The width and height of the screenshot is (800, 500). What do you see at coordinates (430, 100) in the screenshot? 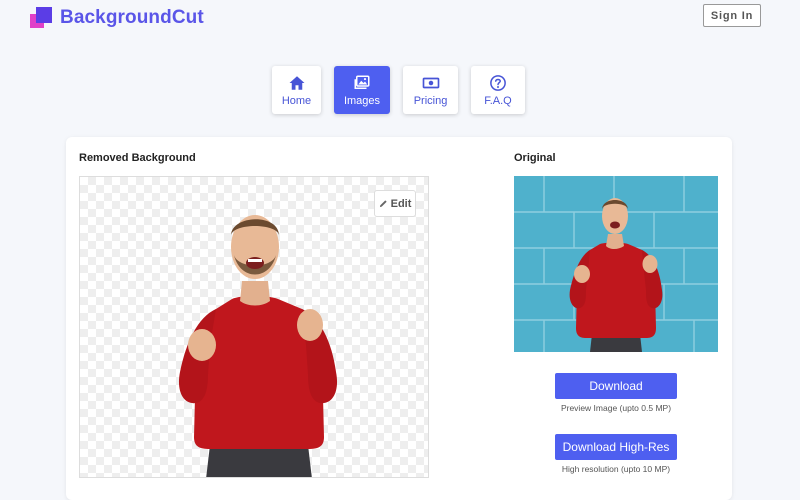
I see `tab-label: Pricing` at bounding box center [430, 100].